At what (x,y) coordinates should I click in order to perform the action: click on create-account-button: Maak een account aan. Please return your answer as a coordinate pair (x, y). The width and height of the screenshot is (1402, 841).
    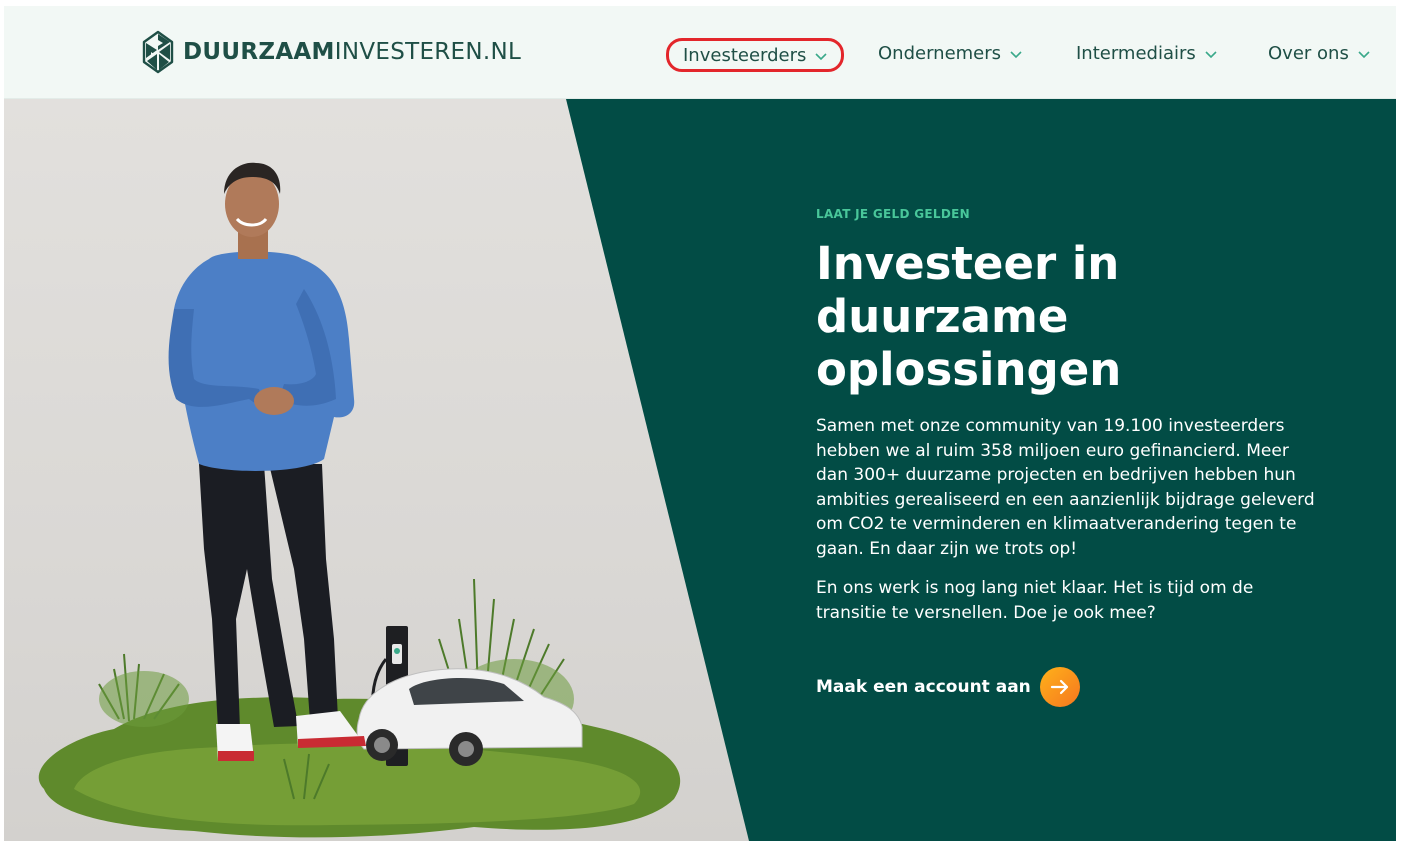
    Looking at the image, I should click on (1066, 687).